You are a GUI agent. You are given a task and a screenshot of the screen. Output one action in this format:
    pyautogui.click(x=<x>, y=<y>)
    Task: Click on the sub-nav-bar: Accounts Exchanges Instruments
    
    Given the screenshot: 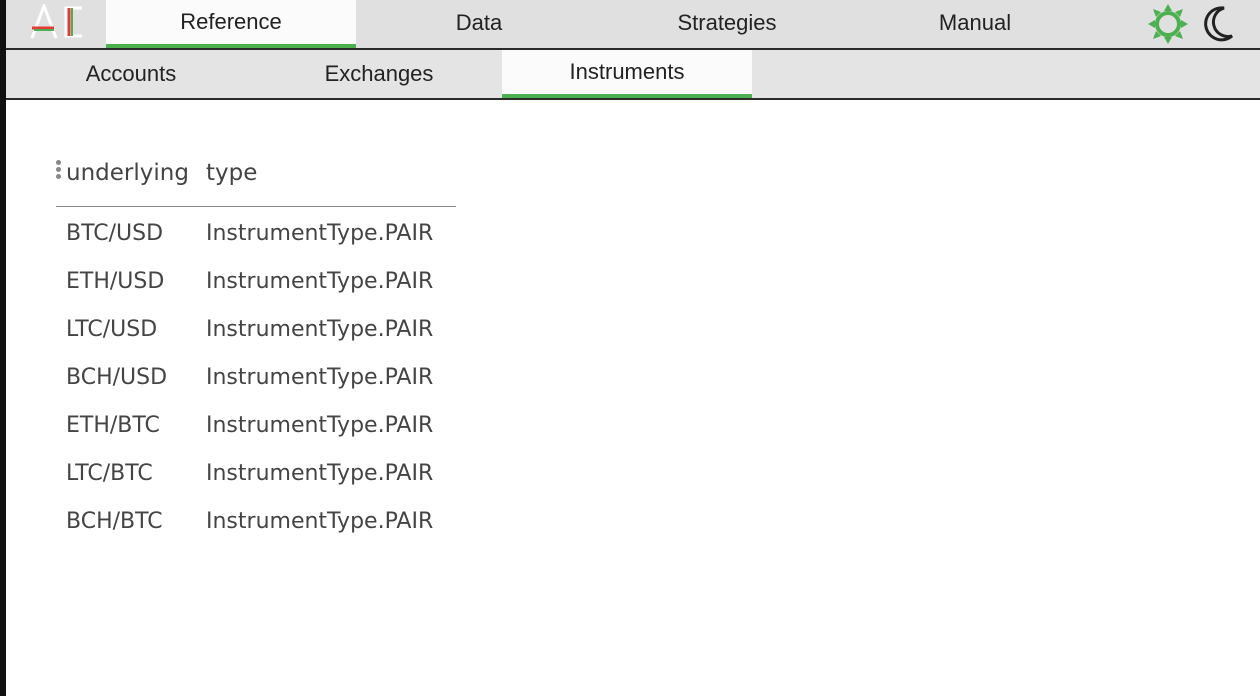 What is the action you would take?
    pyautogui.click(x=633, y=75)
    